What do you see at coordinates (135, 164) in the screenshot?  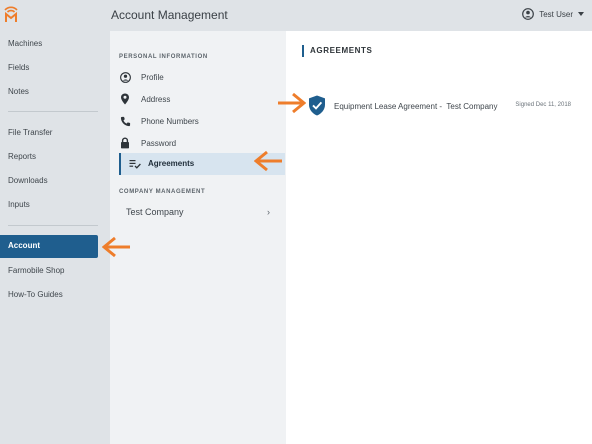 I see `list-check-icon` at bounding box center [135, 164].